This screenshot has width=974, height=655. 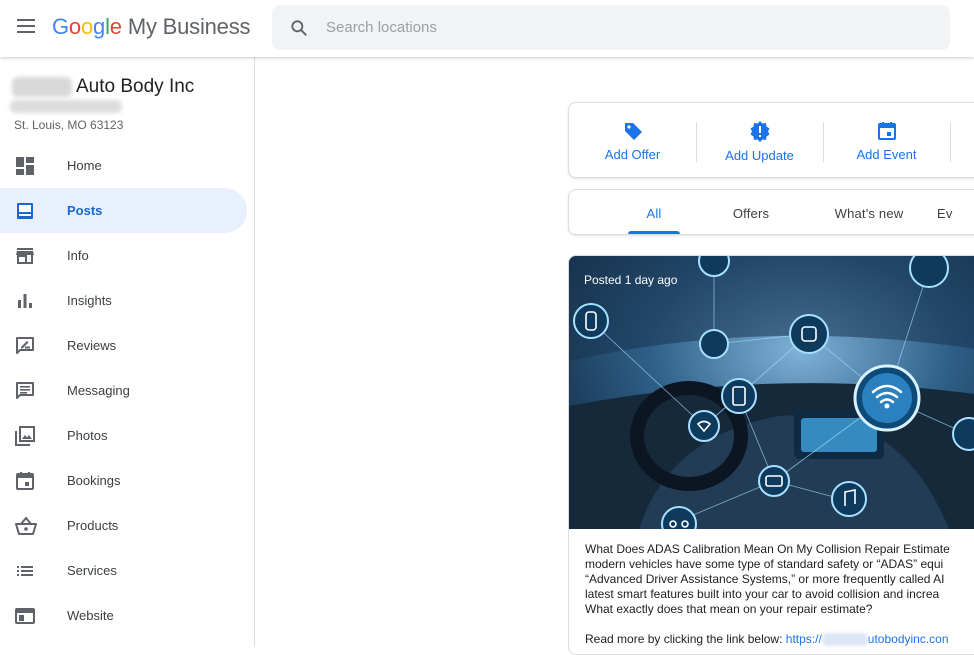 I want to click on bar-chart-icon, so click(x=33, y=301).